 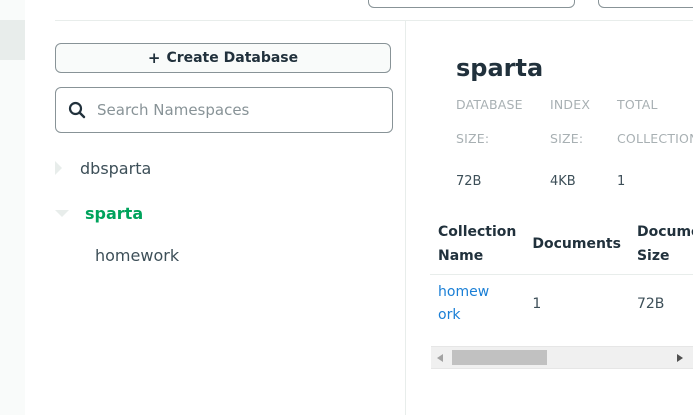 I want to click on stat-label-database-size-1: DATABASE, so click(x=489, y=104).